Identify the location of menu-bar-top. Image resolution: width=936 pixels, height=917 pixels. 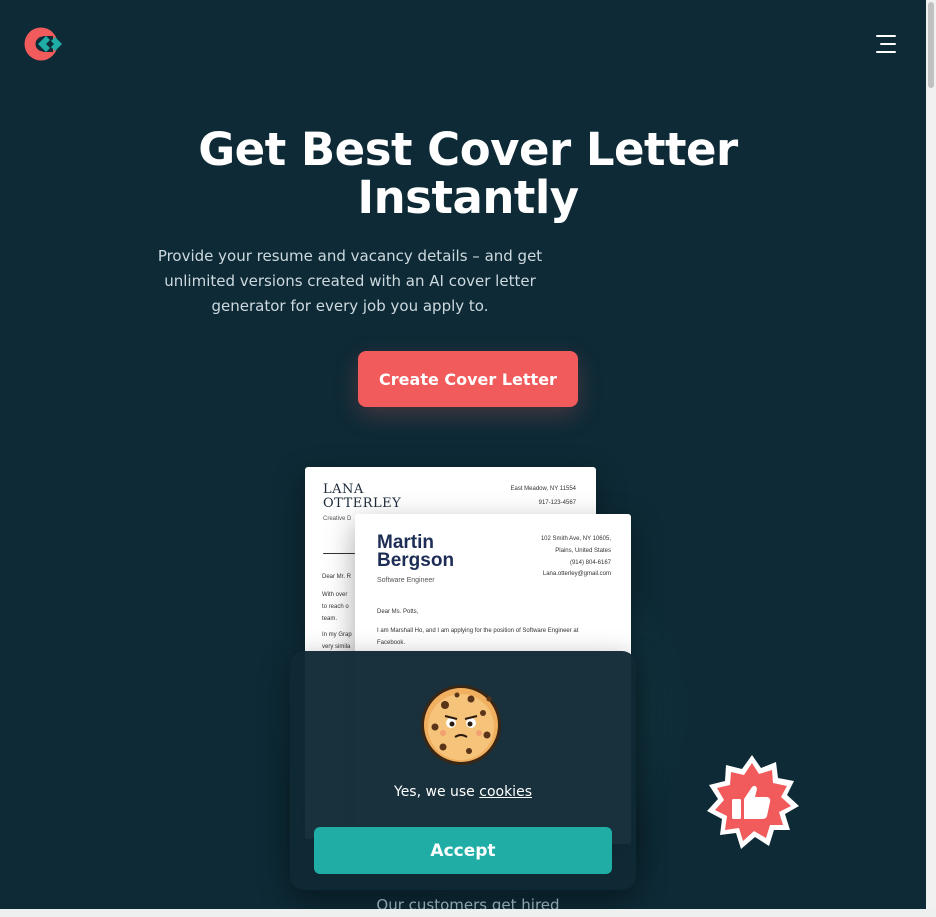
(886, 36).